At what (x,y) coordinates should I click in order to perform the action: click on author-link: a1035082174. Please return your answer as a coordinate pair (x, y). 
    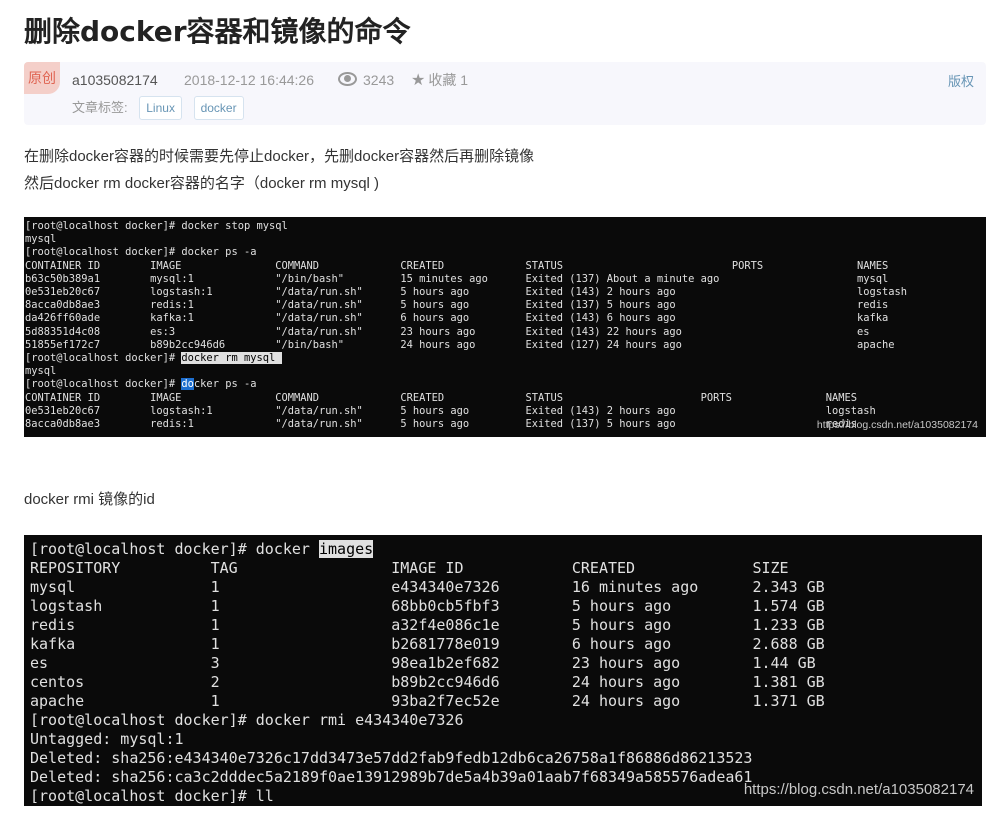
    Looking at the image, I should click on (115, 80).